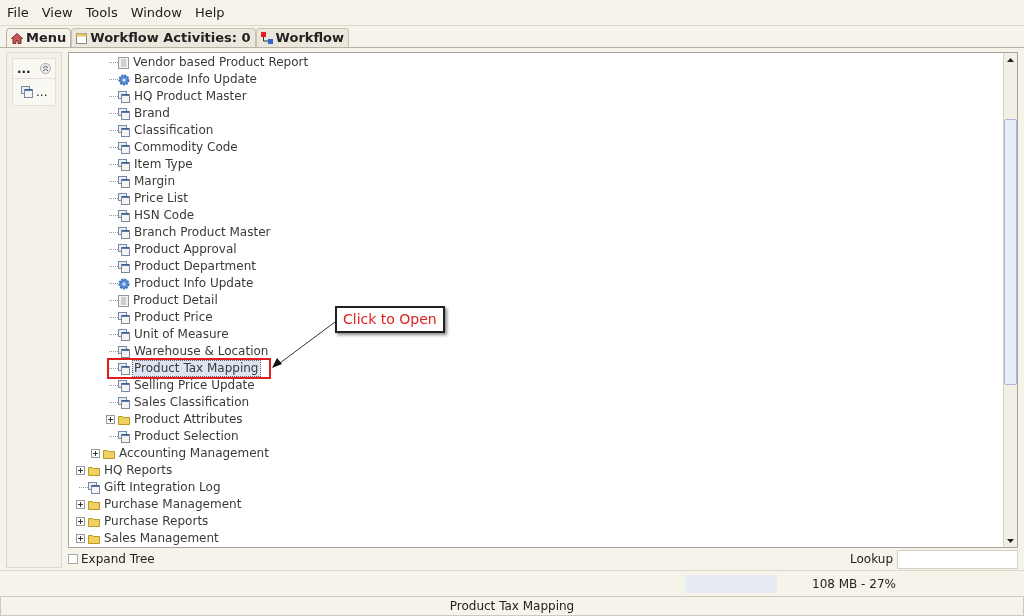 Image resolution: width=1024 pixels, height=616 pixels. What do you see at coordinates (209, 12) in the screenshot?
I see `menu-item: Help` at bounding box center [209, 12].